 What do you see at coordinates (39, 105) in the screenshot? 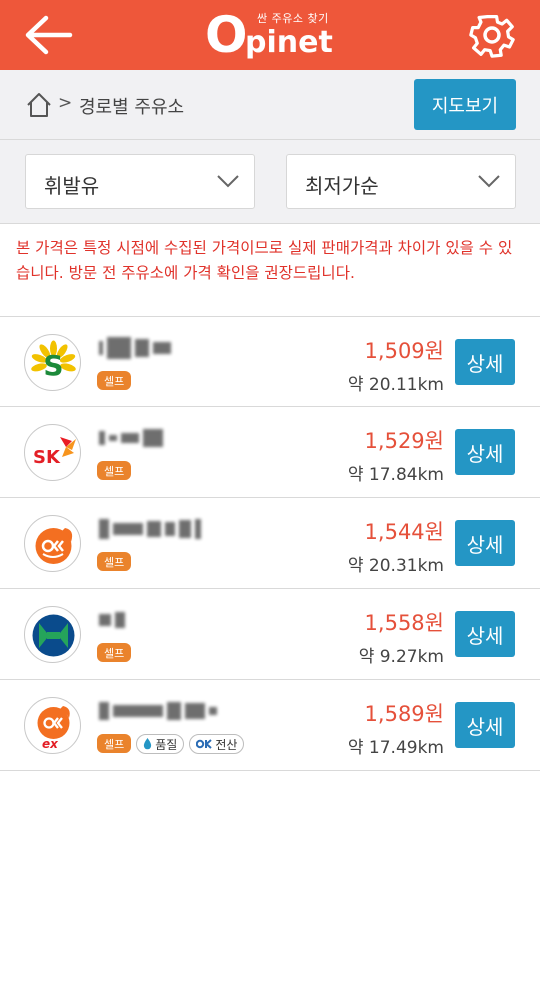
I see `home-icon` at bounding box center [39, 105].